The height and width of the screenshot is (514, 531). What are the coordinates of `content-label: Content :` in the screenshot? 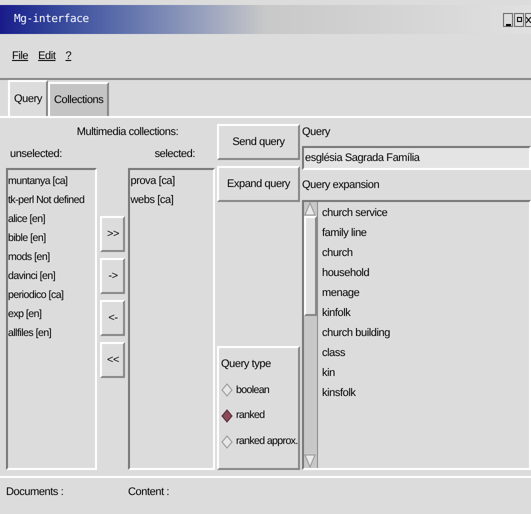 It's located at (149, 492).